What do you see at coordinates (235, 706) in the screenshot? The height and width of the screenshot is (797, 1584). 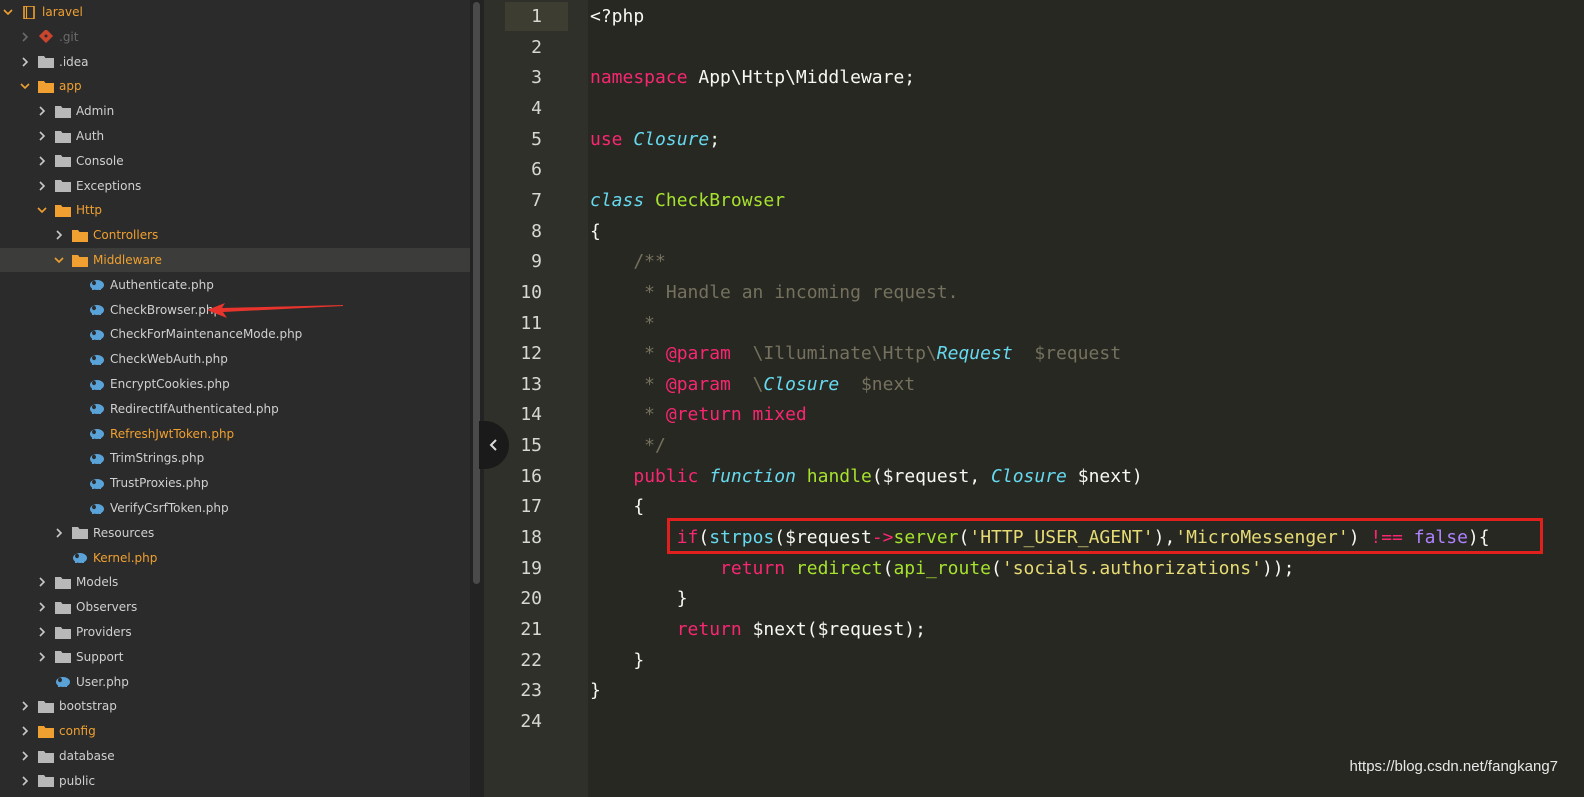 I see `folder-item: bootstrap` at bounding box center [235, 706].